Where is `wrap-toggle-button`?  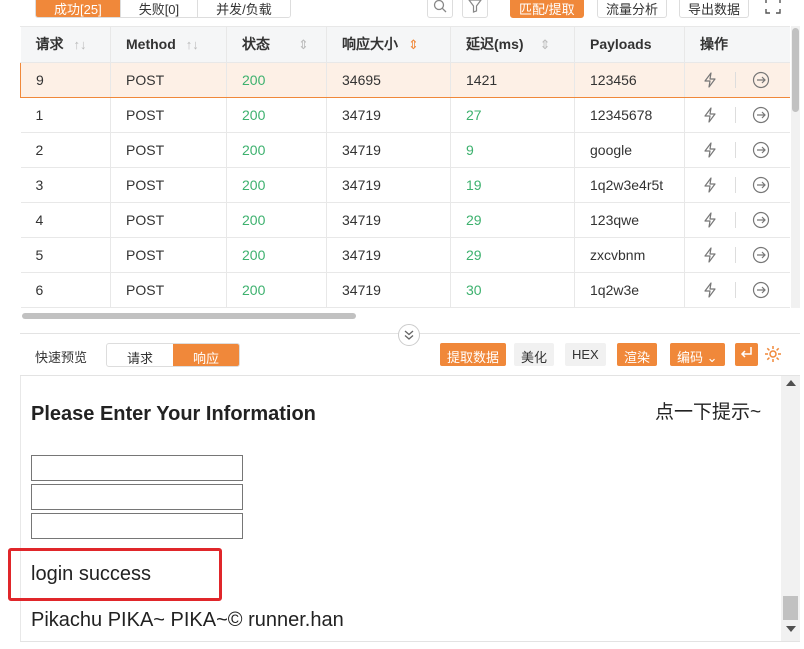
wrap-toggle-button is located at coordinates (746, 354).